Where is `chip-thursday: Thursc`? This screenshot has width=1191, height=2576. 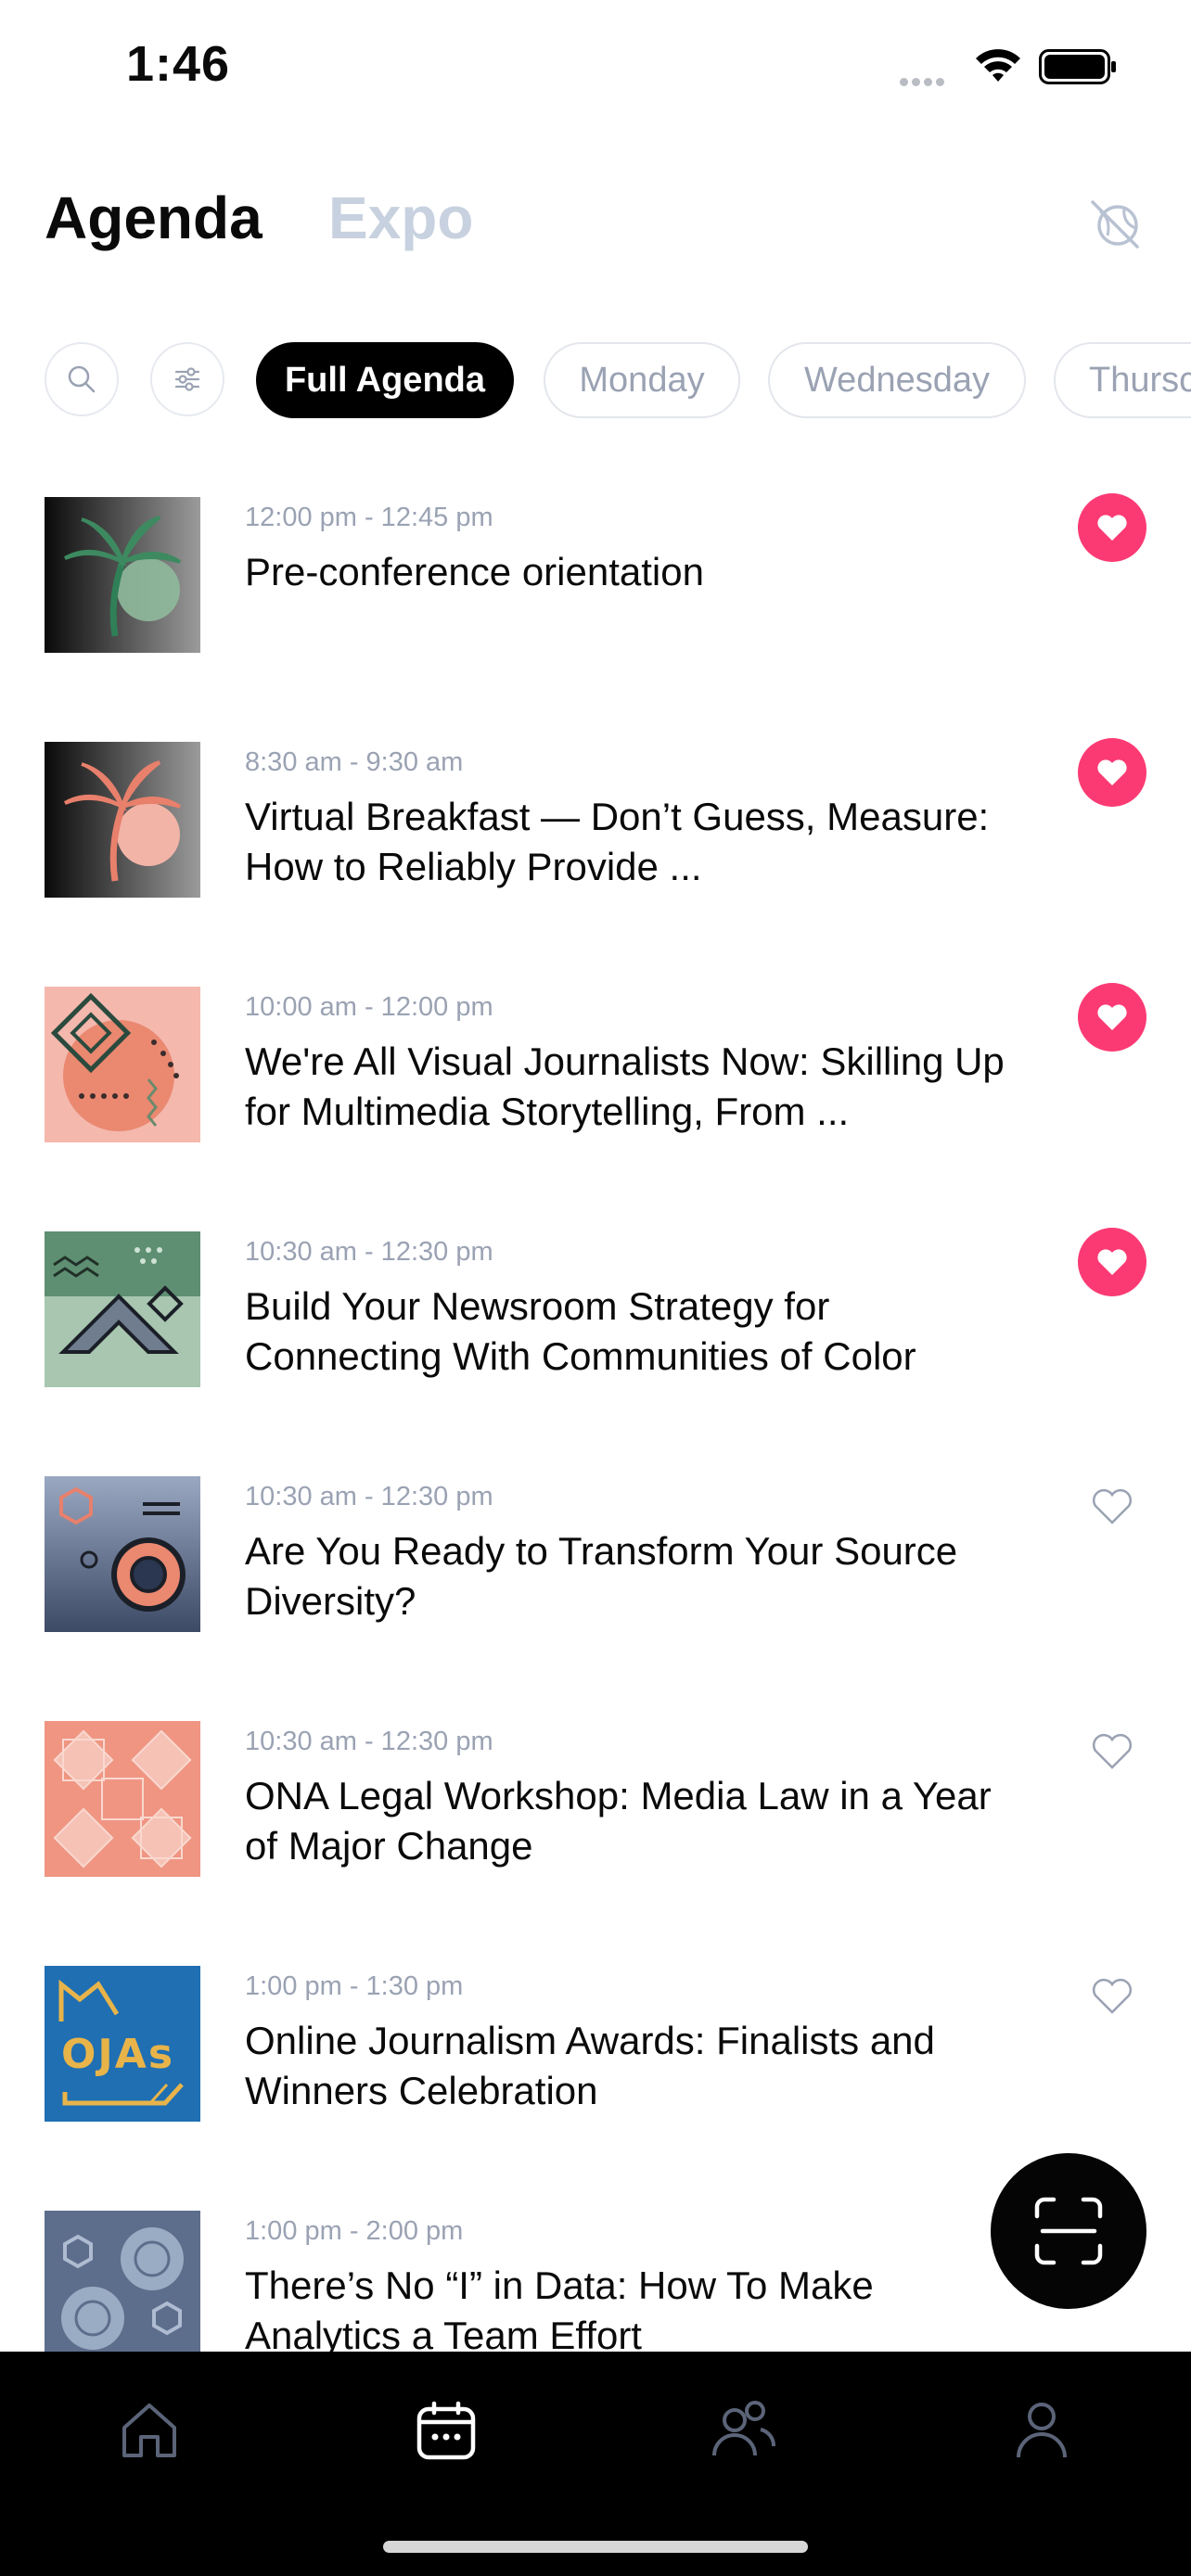 chip-thursday: Thursc is located at coordinates (1122, 380).